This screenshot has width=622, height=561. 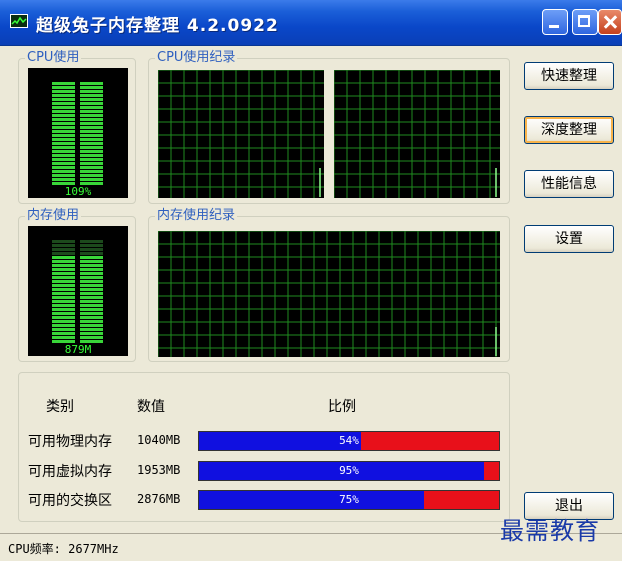 I want to click on cpu-usage-meter: 109%, so click(x=78, y=133).